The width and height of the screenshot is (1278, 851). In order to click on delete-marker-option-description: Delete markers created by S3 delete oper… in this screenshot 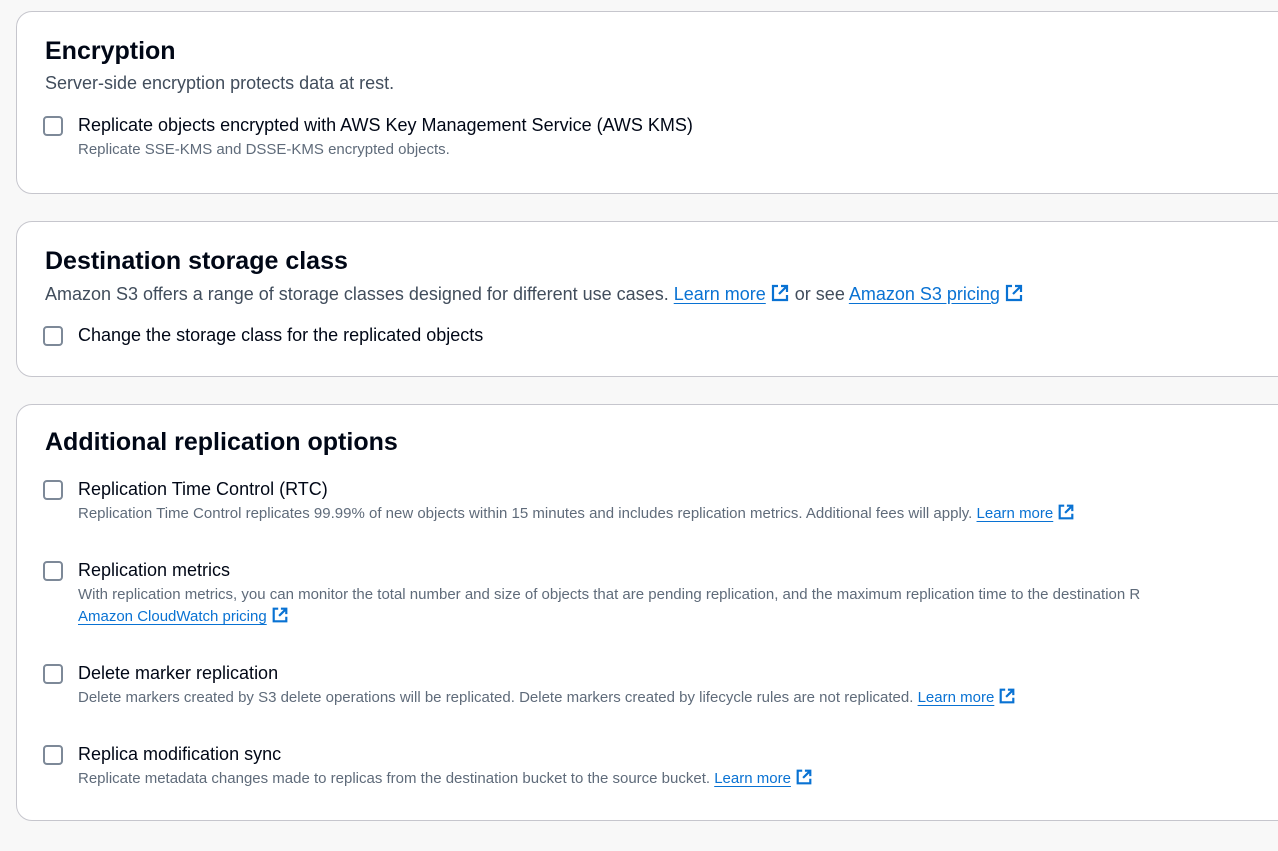, I will do `click(547, 698)`.